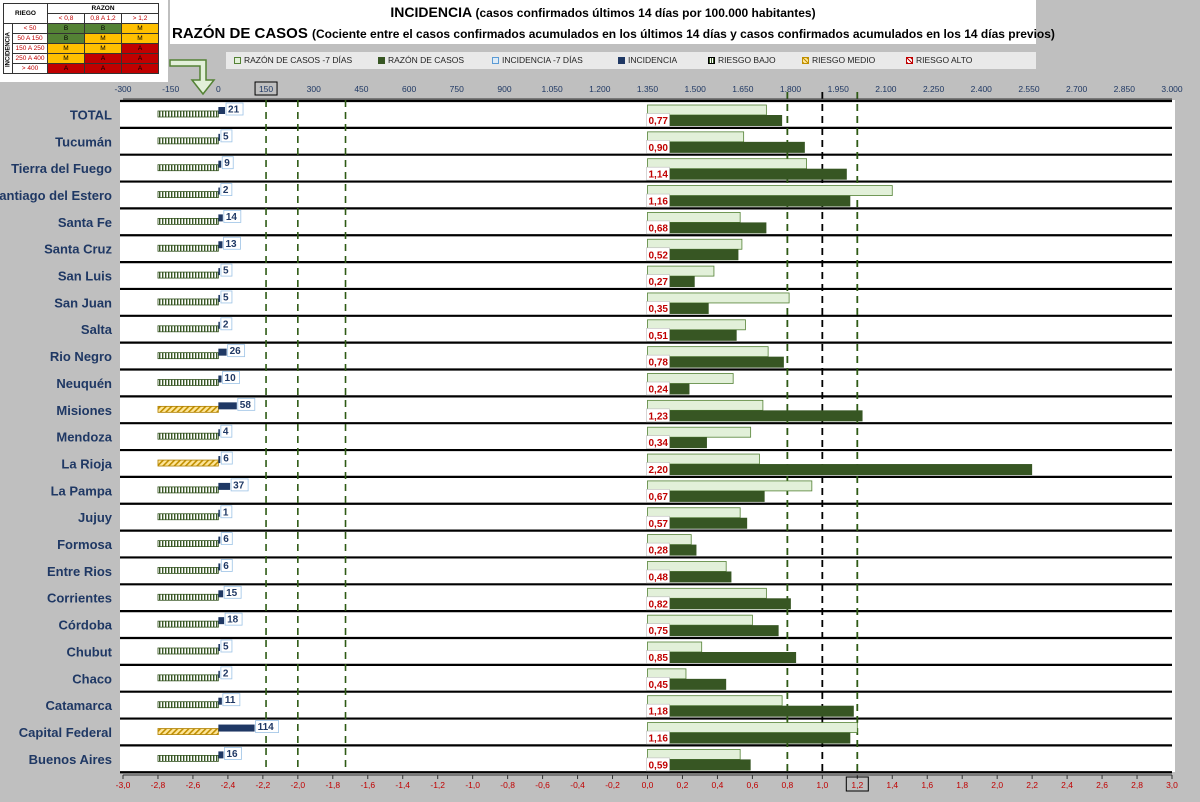 This screenshot has width=1200, height=802. Describe the element at coordinates (332, 785) in the screenshot. I see `bottom-tick-label: -1,8` at that location.